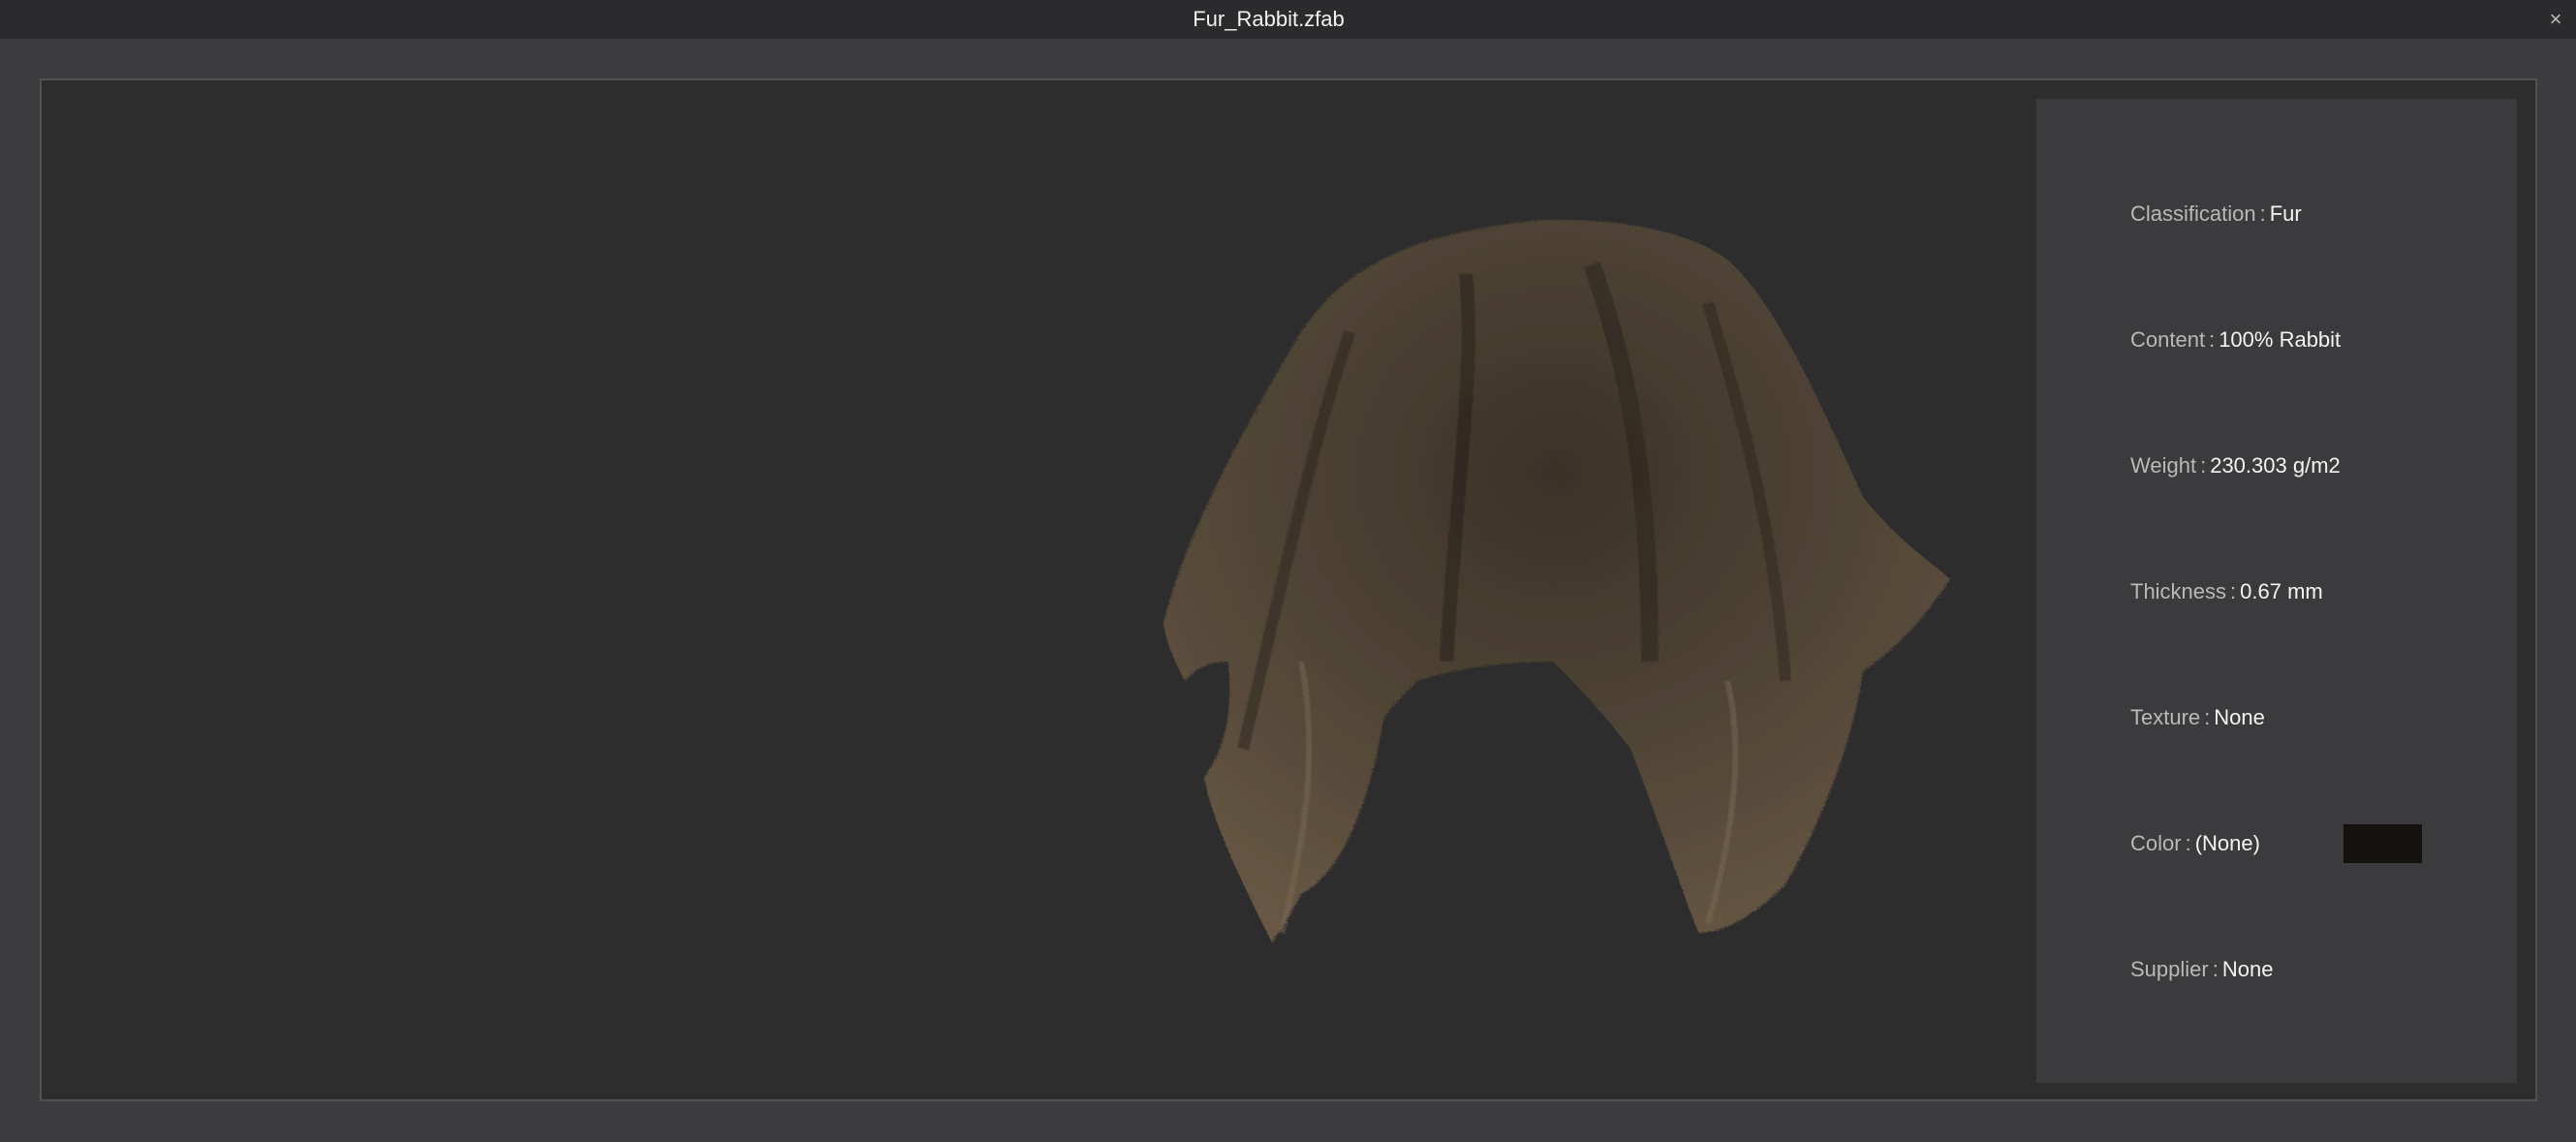  I want to click on supplier-row: Supplier: None, so click(2201, 969).